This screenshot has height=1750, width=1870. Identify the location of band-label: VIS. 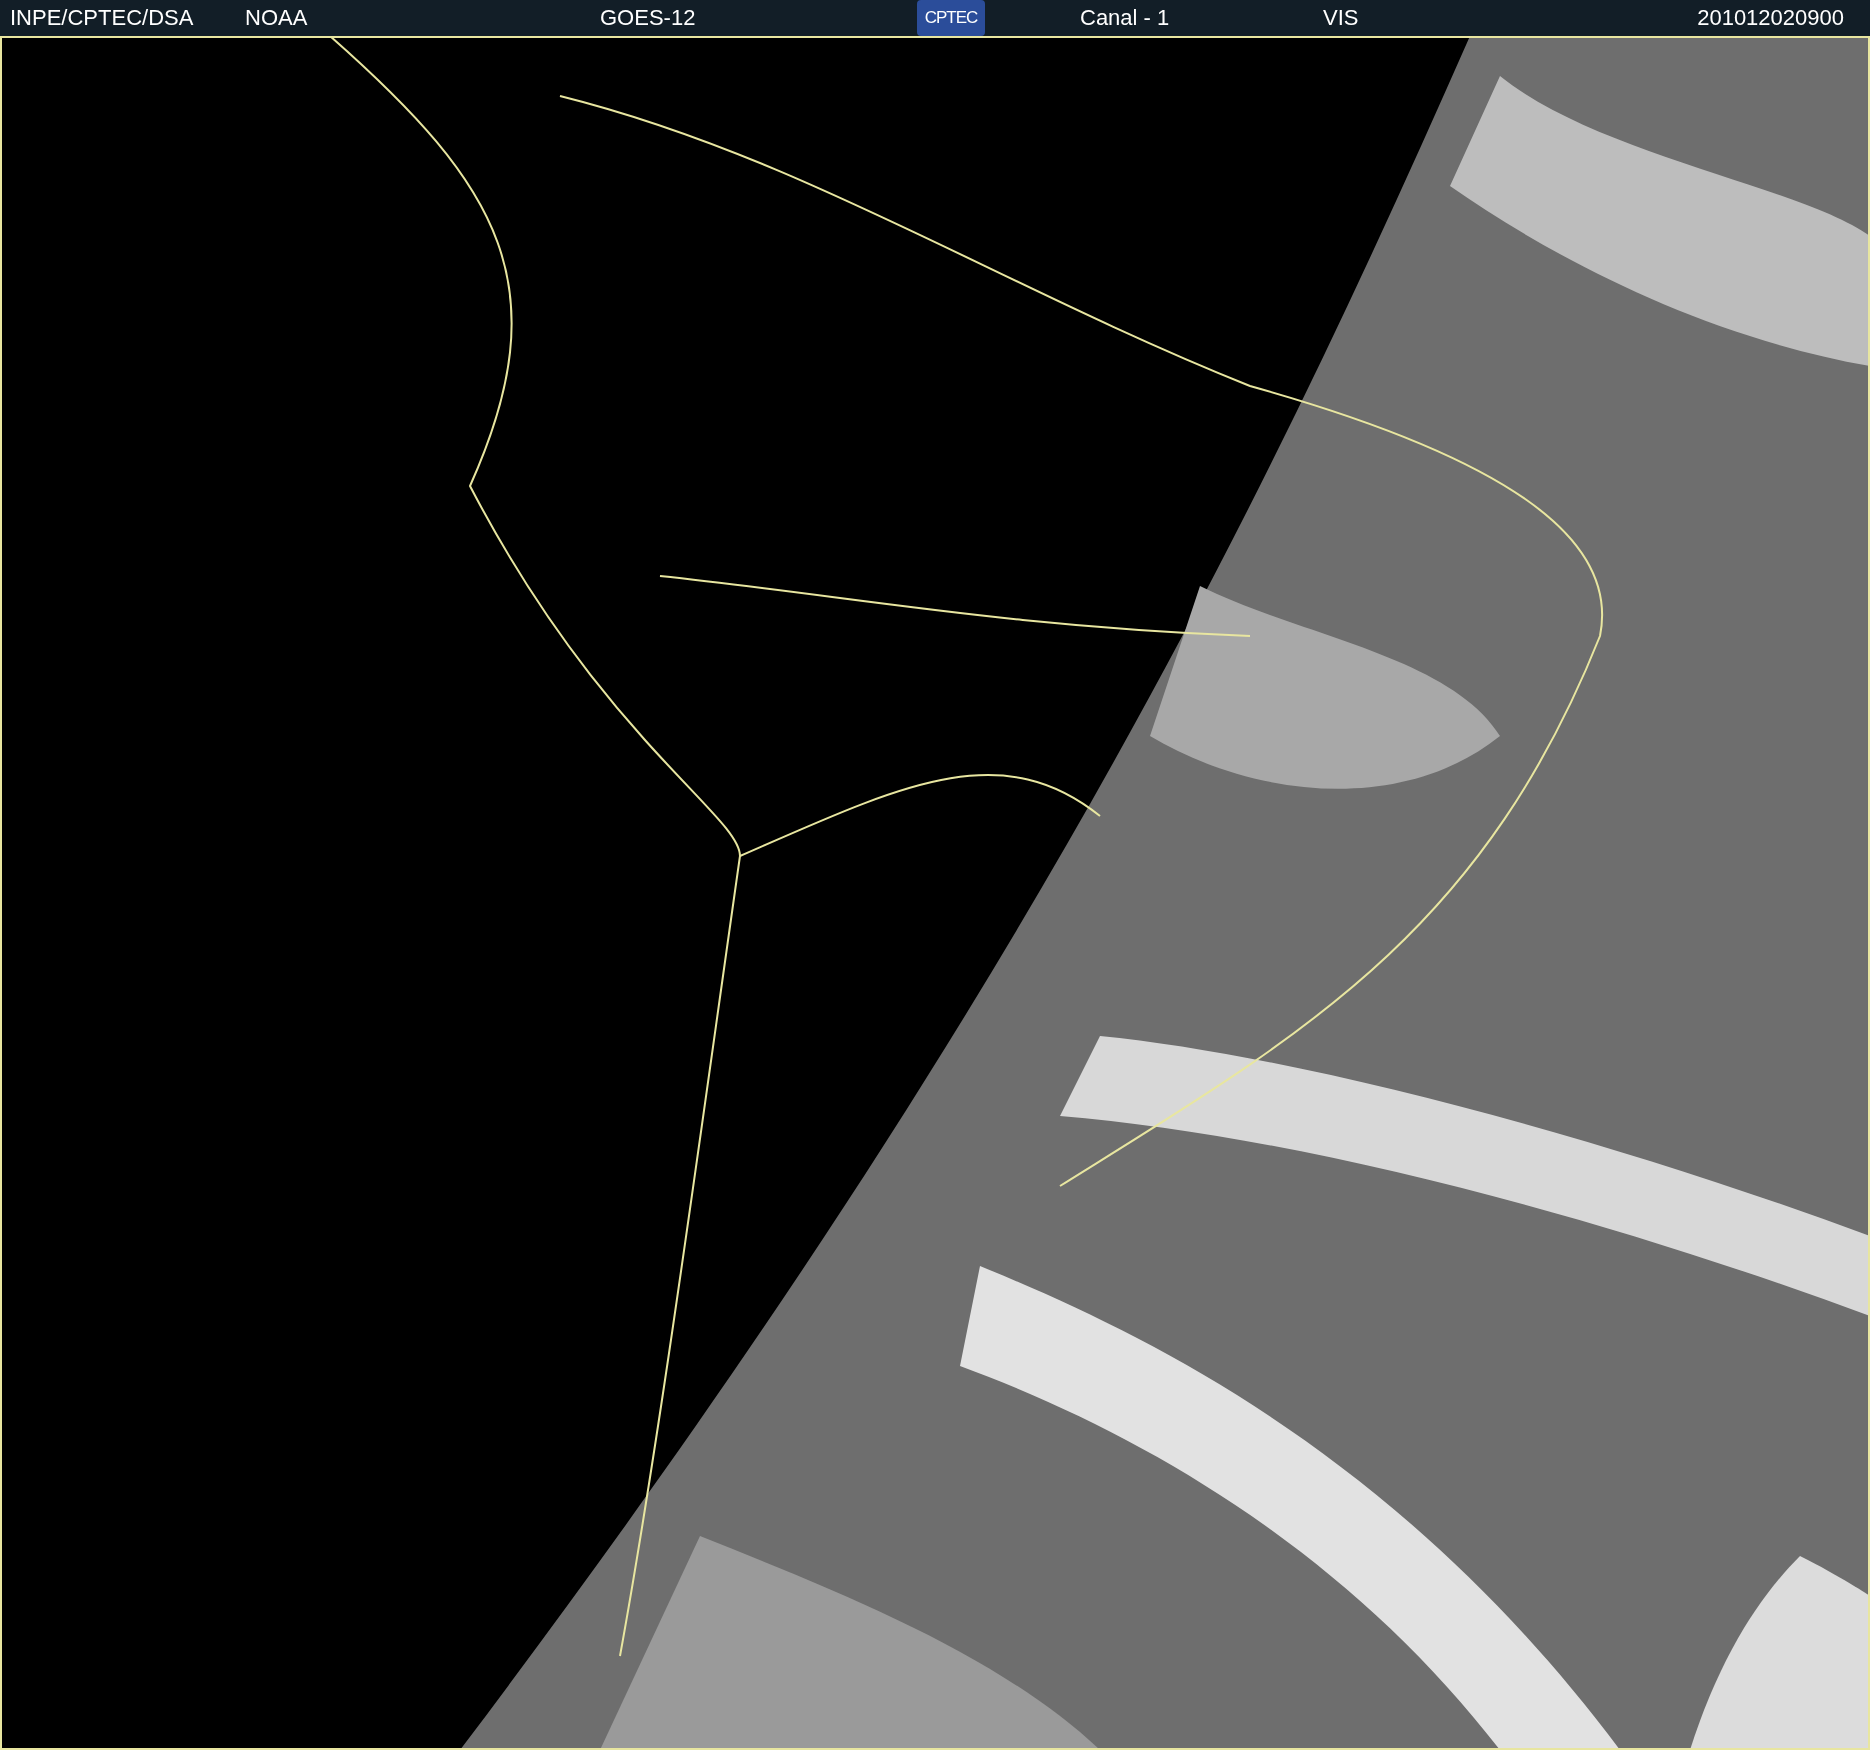
(1341, 18).